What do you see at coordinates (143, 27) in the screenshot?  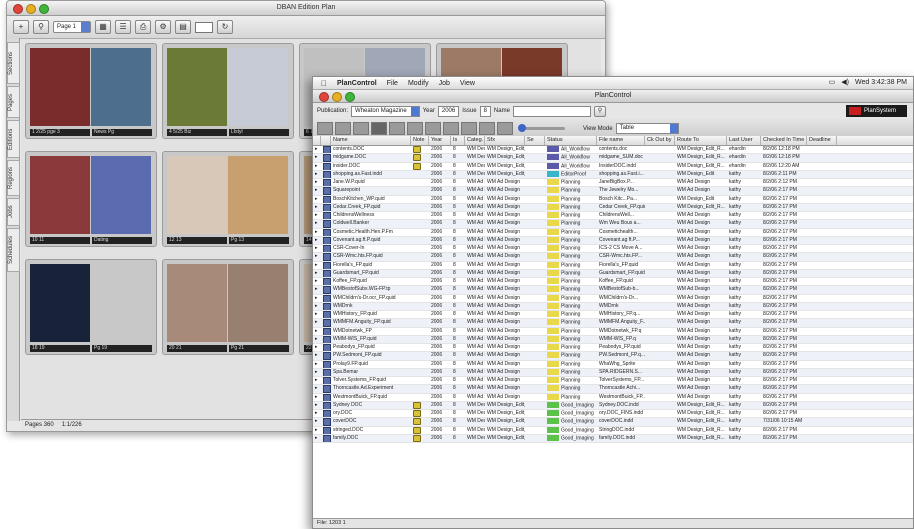 I see `print-icon: ⎙` at bounding box center [143, 27].